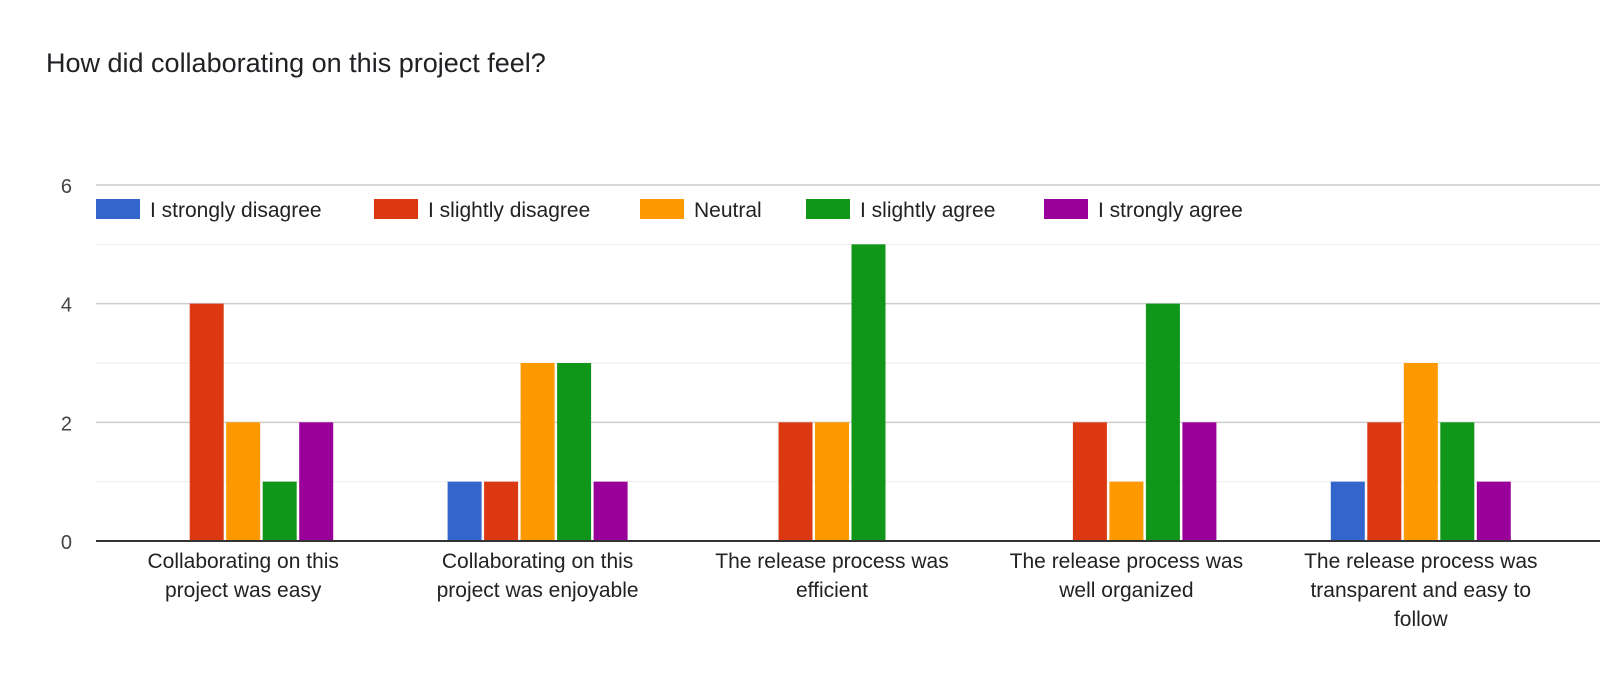  I want to click on legend-label: I slightly agree, so click(927, 210).